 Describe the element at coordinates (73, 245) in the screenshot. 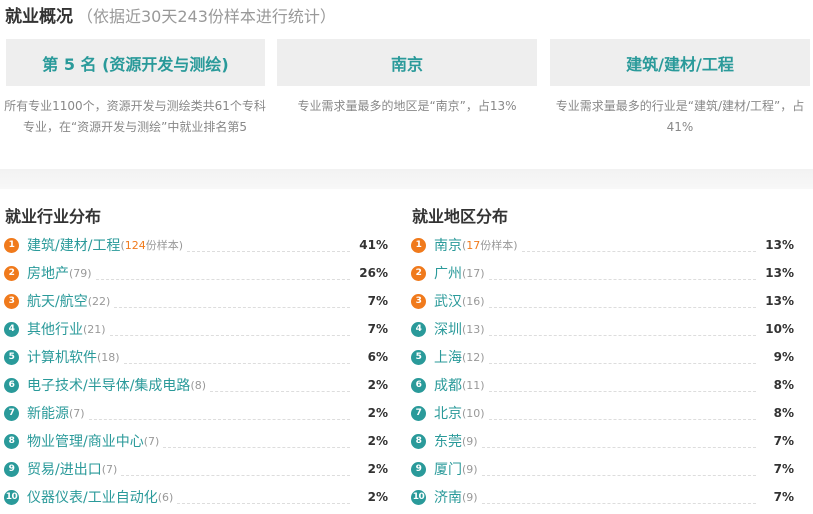

I see `industry-name-link: 建筑/建材/工程` at that location.